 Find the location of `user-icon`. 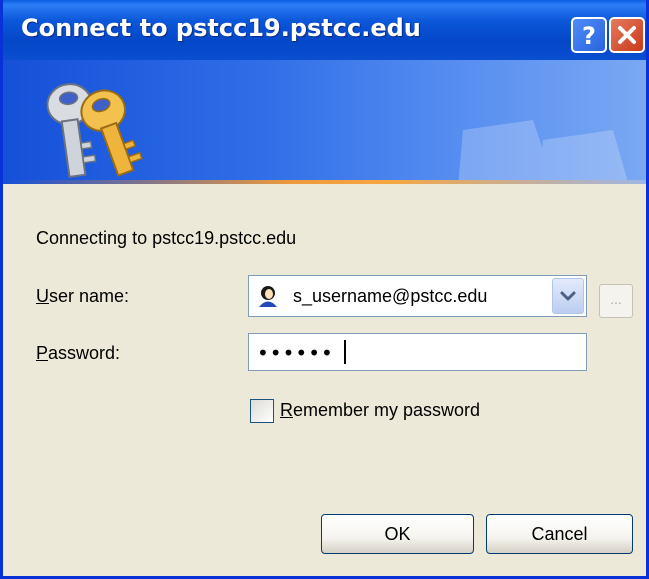

user-icon is located at coordinates (268, 296).